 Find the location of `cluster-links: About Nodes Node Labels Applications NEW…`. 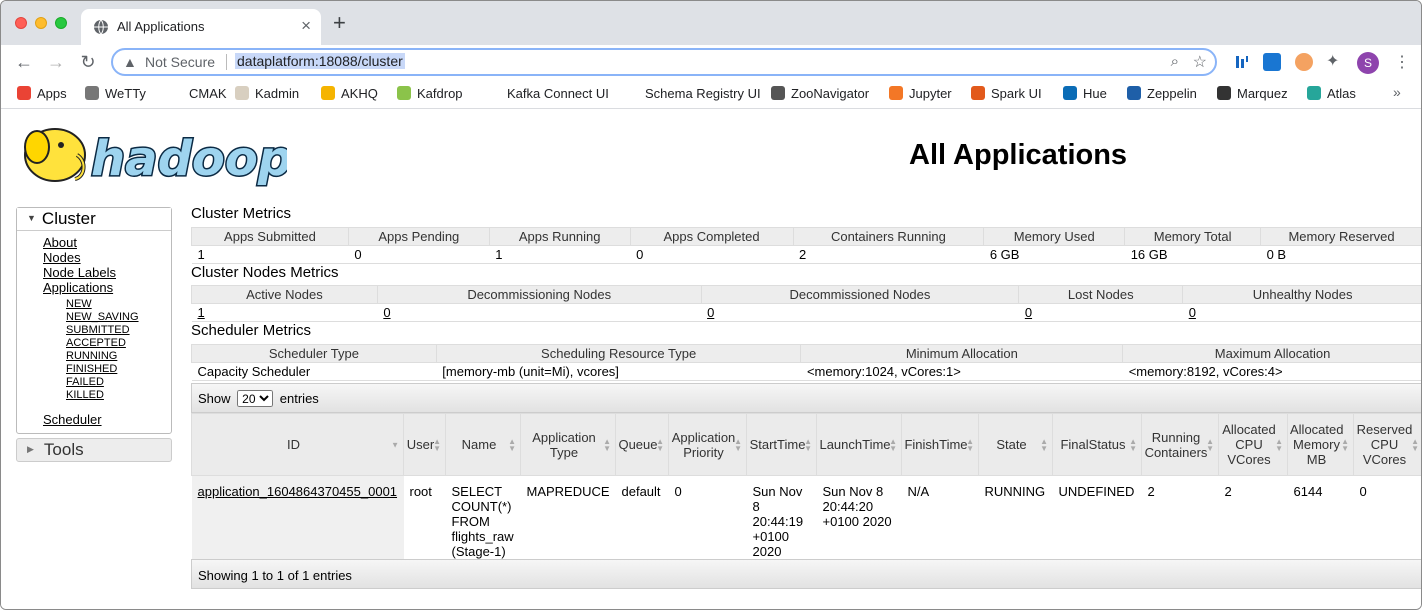

cluster-links: About Nodes Node Labels Applications NEW… is located at coordinates (94, 332).